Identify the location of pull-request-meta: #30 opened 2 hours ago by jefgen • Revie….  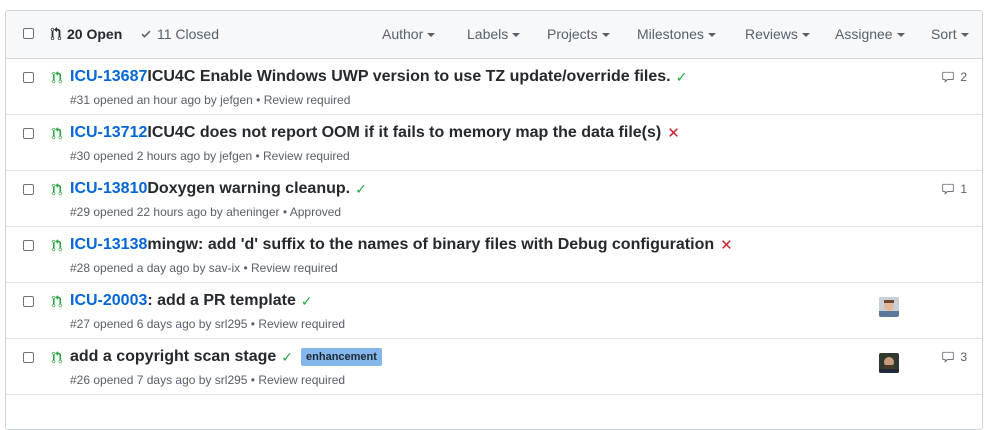
(210, 156).